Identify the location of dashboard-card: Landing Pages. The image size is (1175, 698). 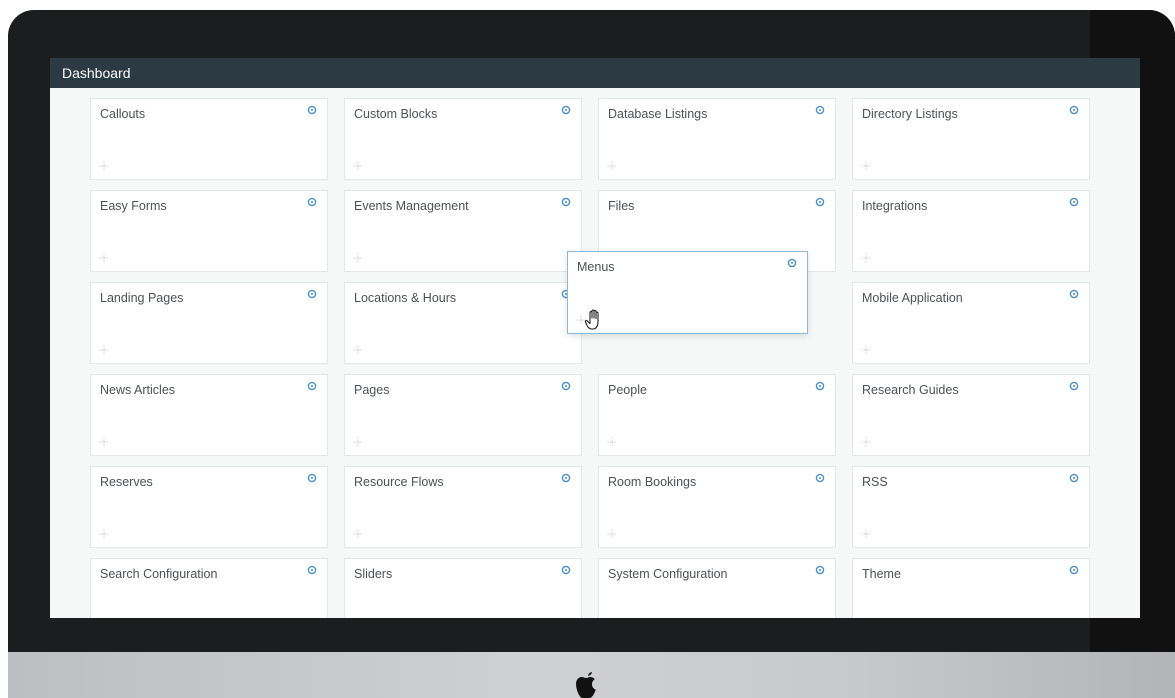
(209, 323).